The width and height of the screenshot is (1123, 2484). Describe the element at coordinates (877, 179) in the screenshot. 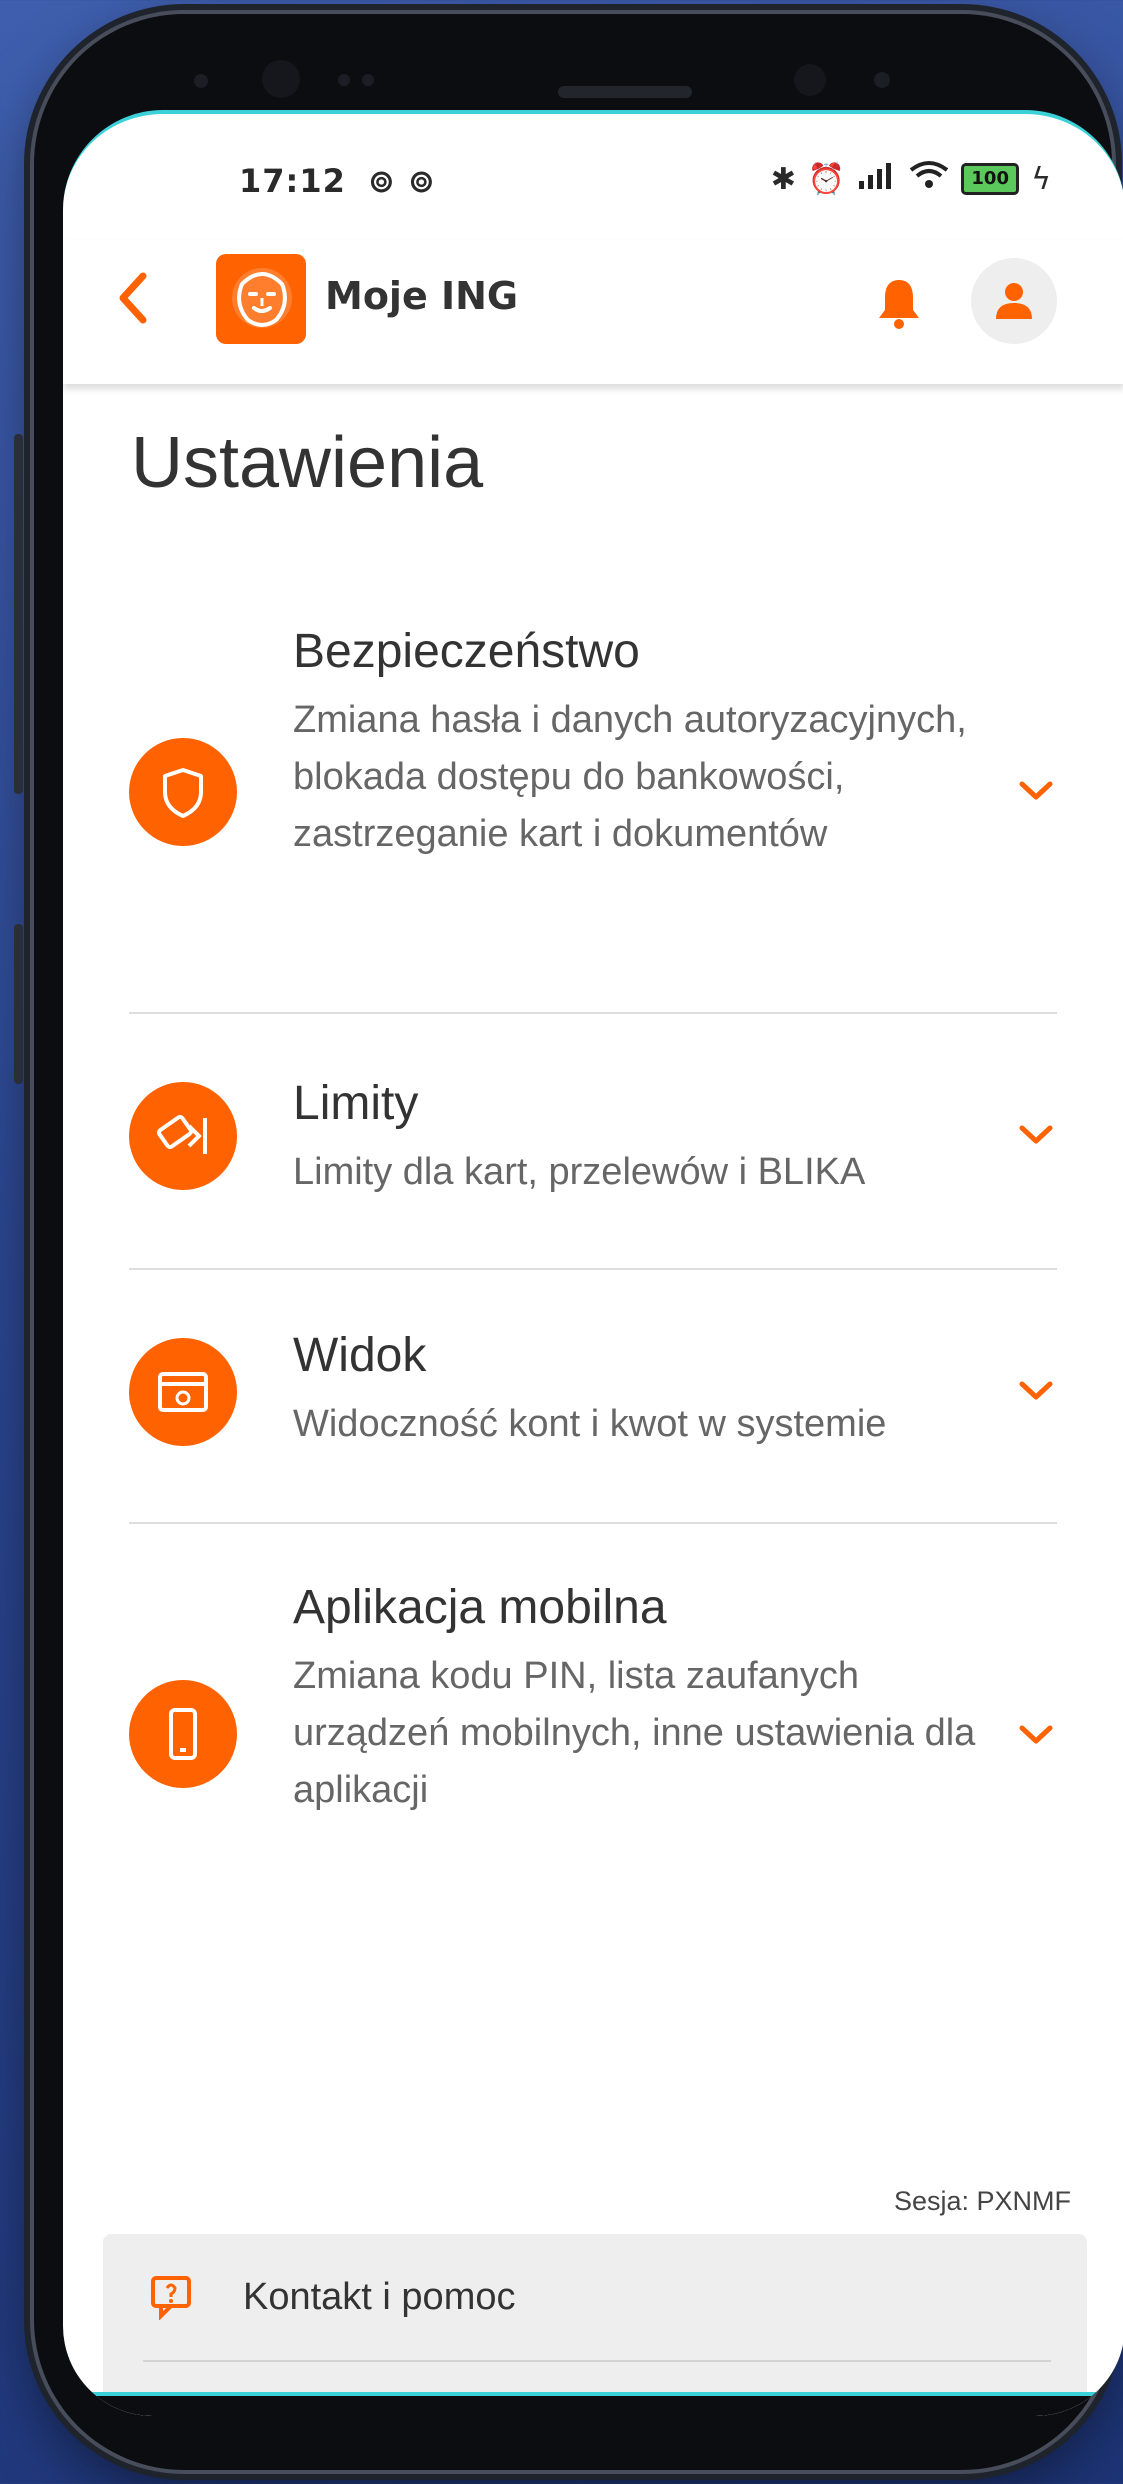

I see `signal-icon` at that location.